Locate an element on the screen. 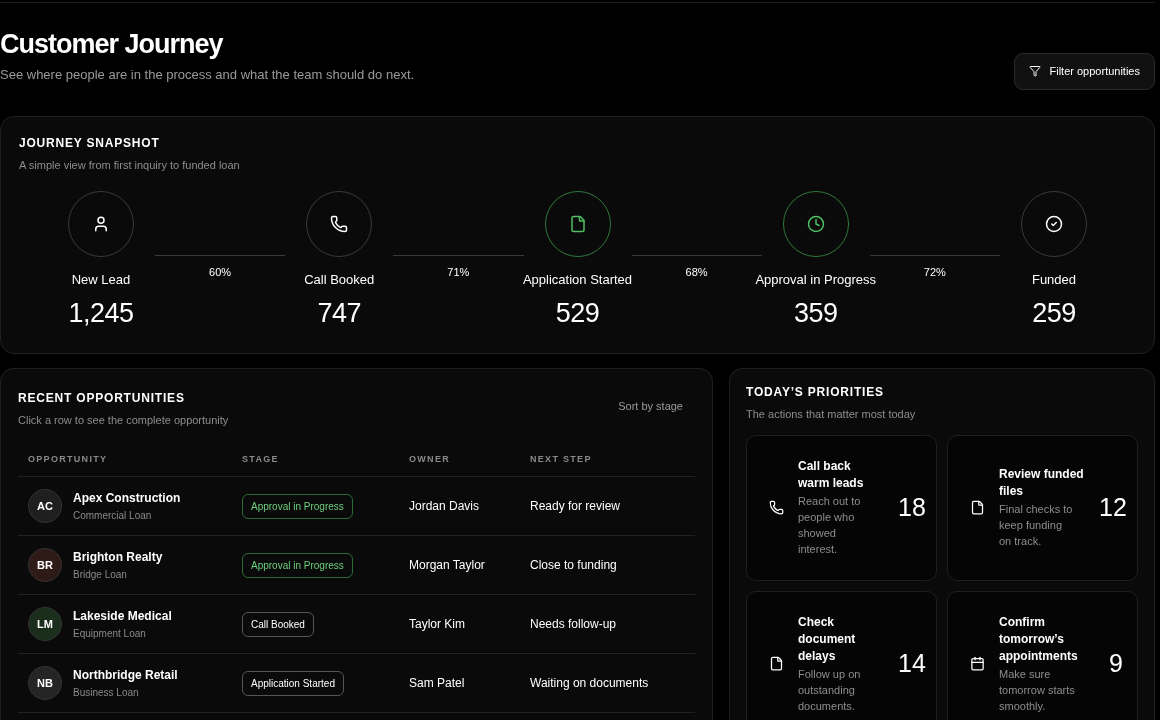 The image size is (1160, 720). conversion-rate: 60% is located at coordinates (220, 272).